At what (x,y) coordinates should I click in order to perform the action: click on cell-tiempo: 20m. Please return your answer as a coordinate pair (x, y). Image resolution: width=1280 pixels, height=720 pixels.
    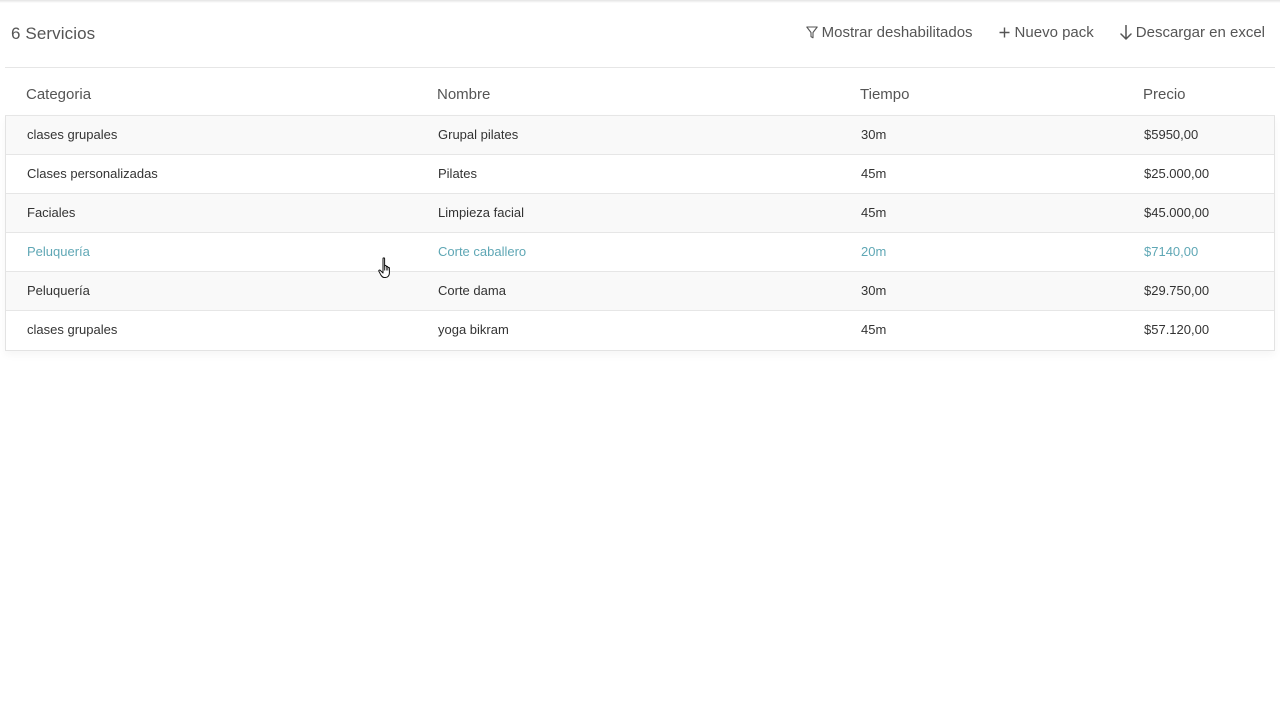
    Looking at the image, I should click on (874, 251).